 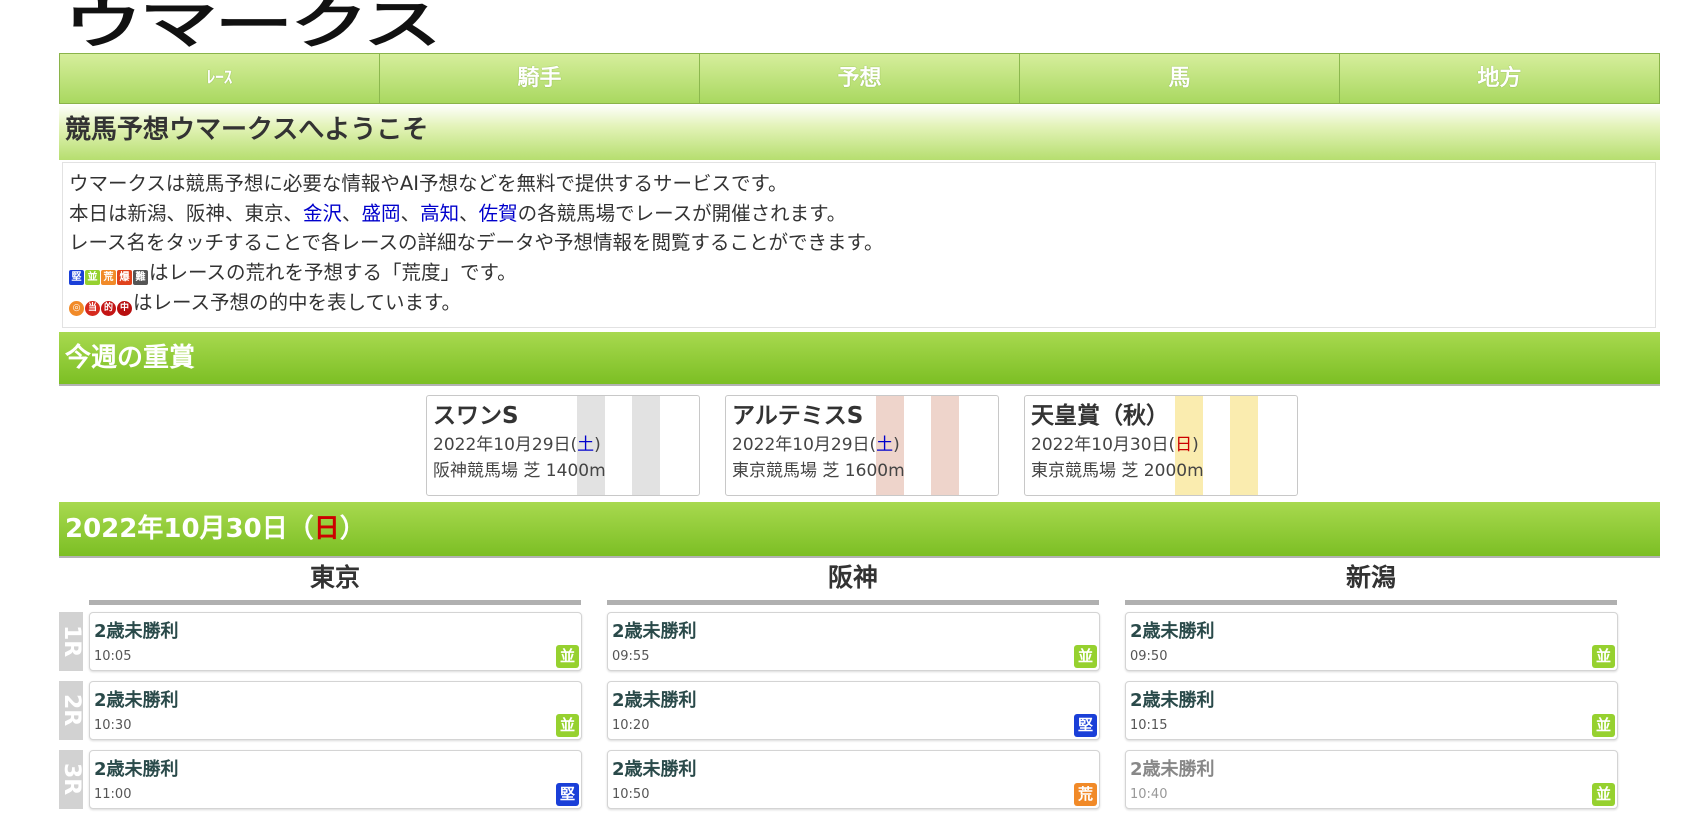 What do you see at coordinates (859, 273) in the screenshot?
I see `intro-line-4: 堅並荒爆難はレースの荒れを予想する「荒度」です。` at bounding box center [859, 273].